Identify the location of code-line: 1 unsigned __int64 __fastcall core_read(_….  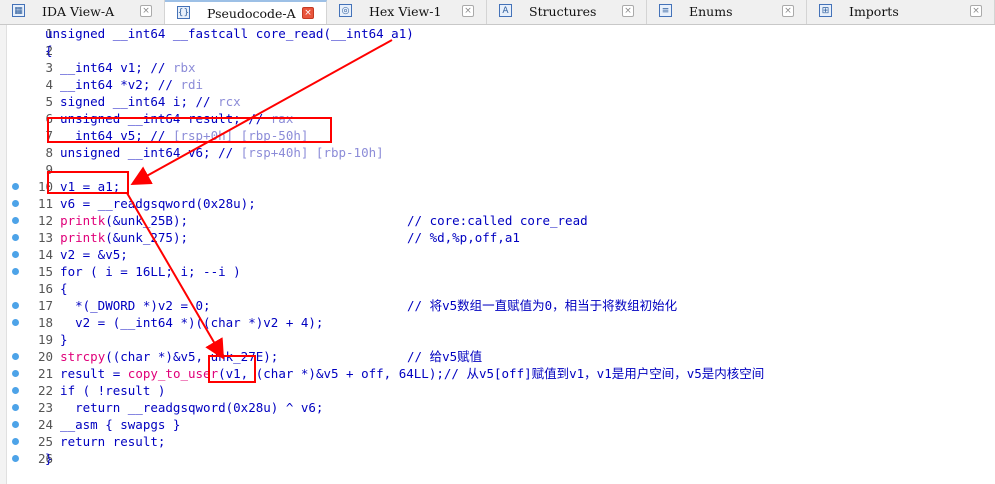
(501, 33).